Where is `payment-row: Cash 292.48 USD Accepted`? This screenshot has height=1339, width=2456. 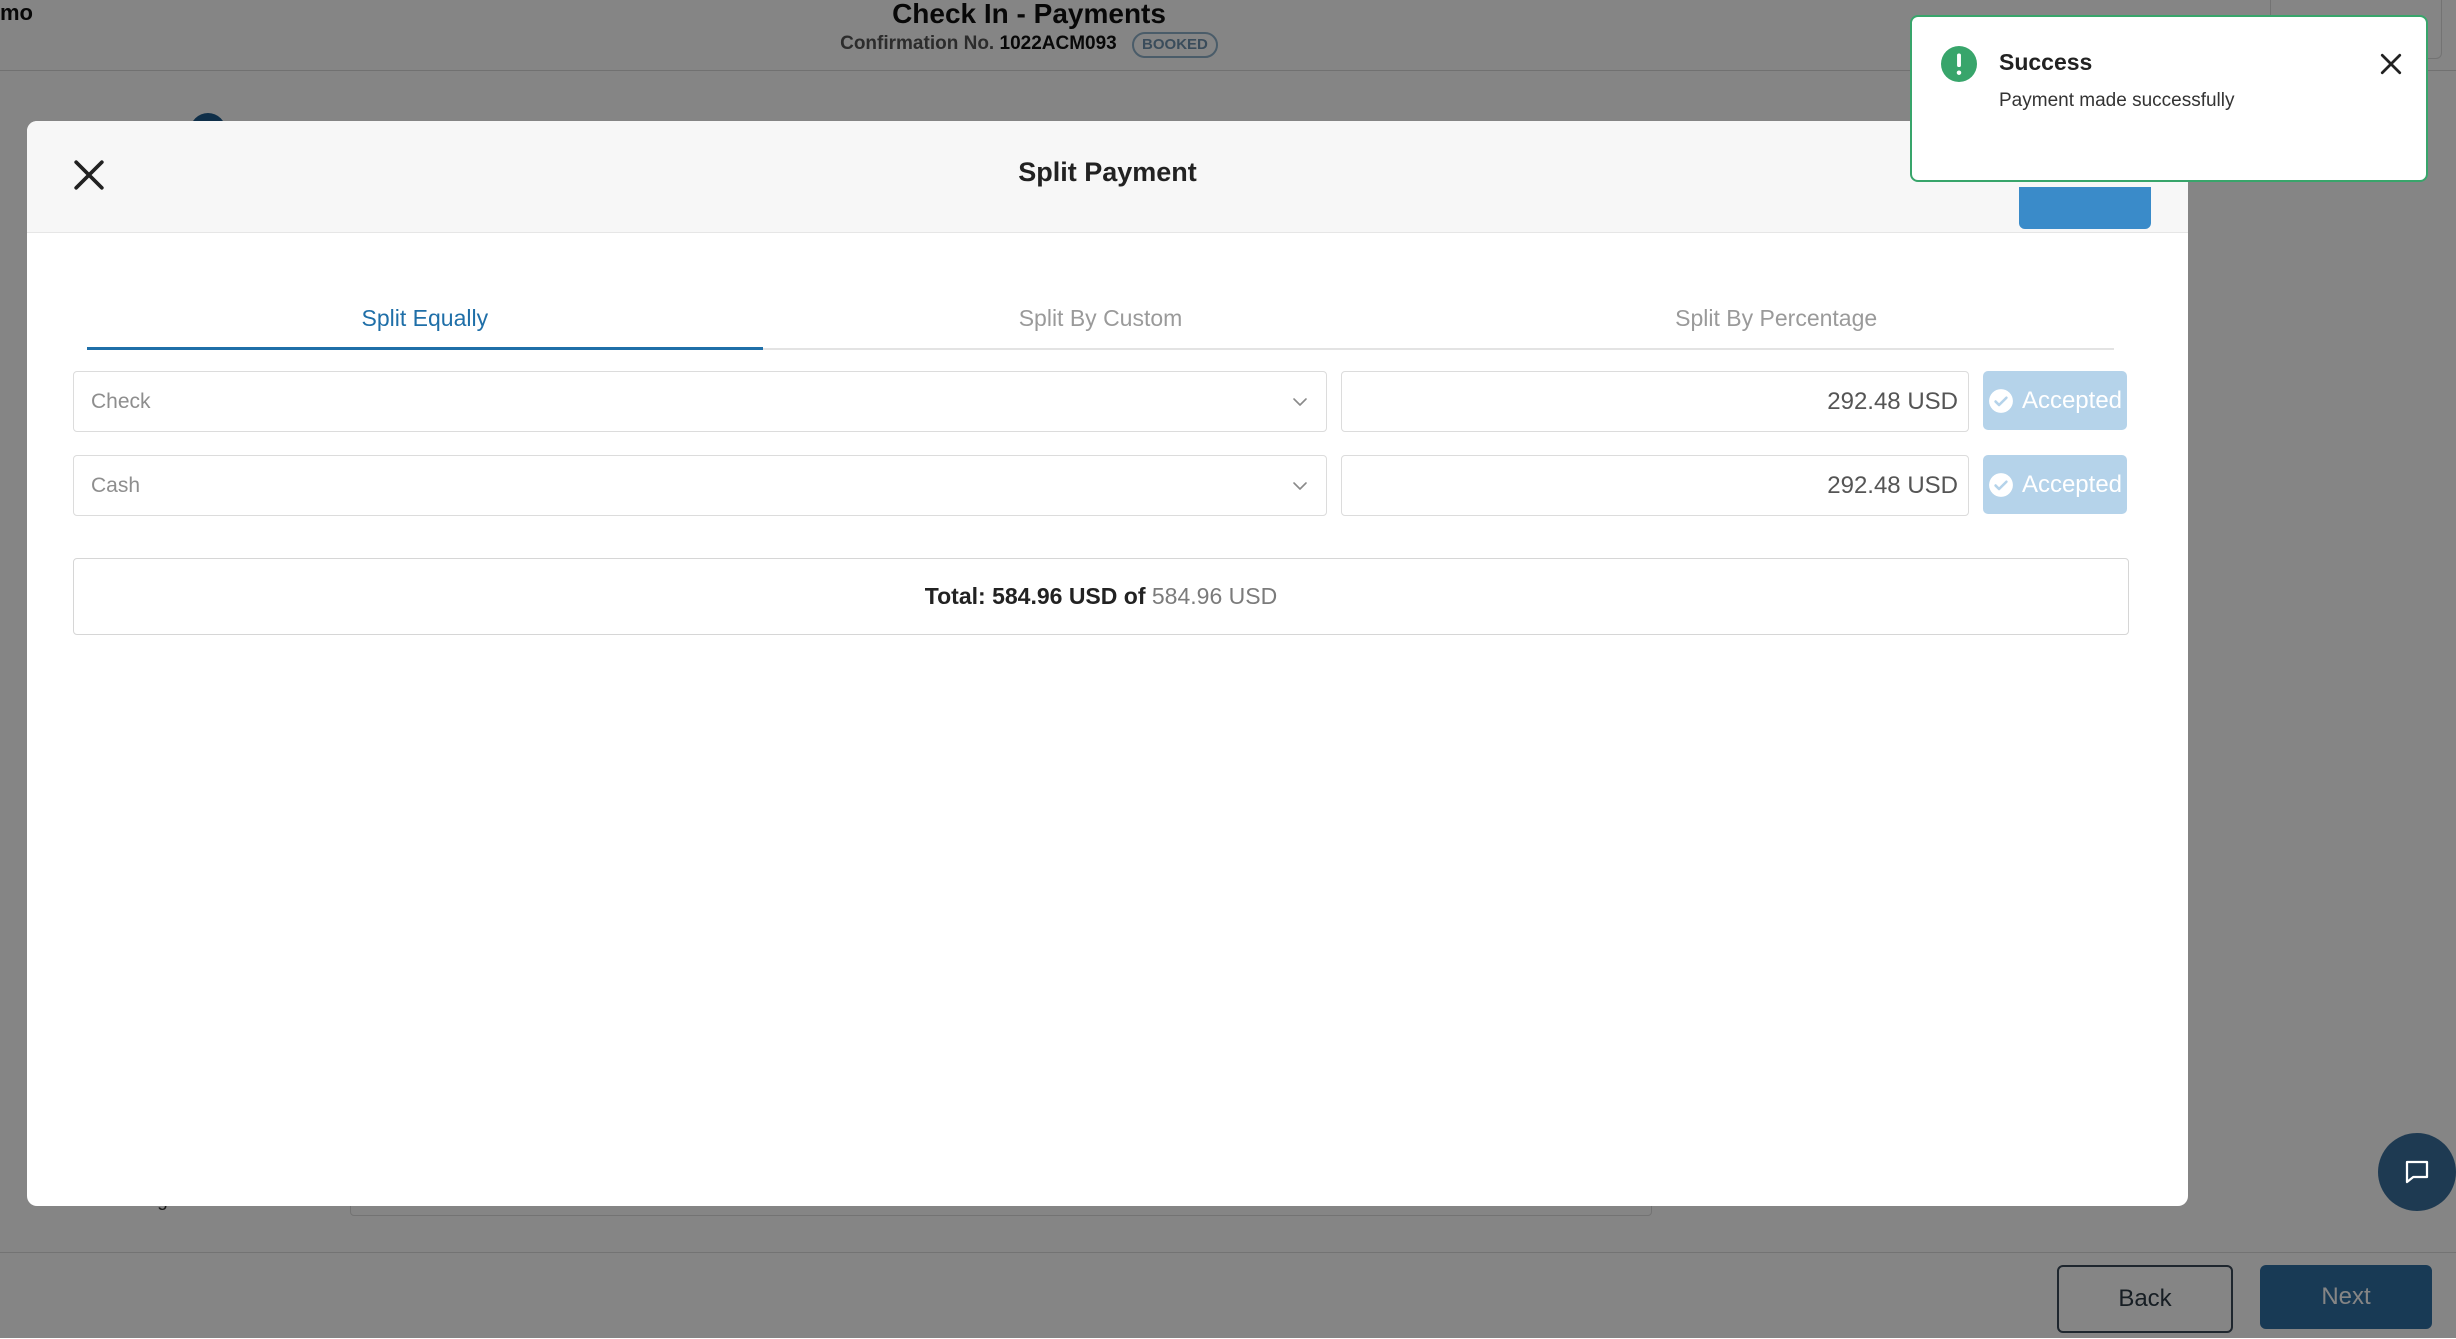
payment-row: Cash 292.48 USD Accepted is located at coordinates (1101, 485).